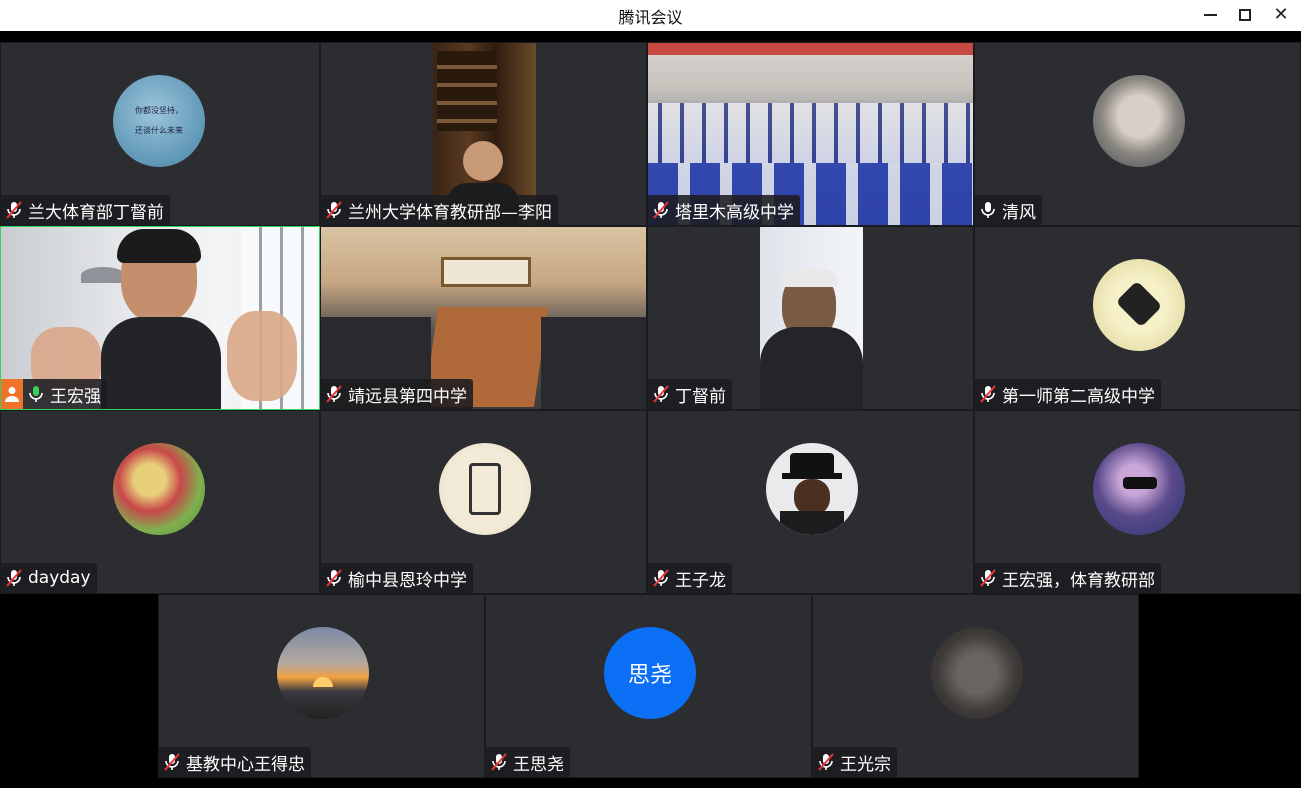 This screenshot has height=788, width=1301. What do you see at coordinates (1078, 396) in the screenshot?
I see `participant-name: 第一师第二高级中学` at bounding box center [1078, 396].